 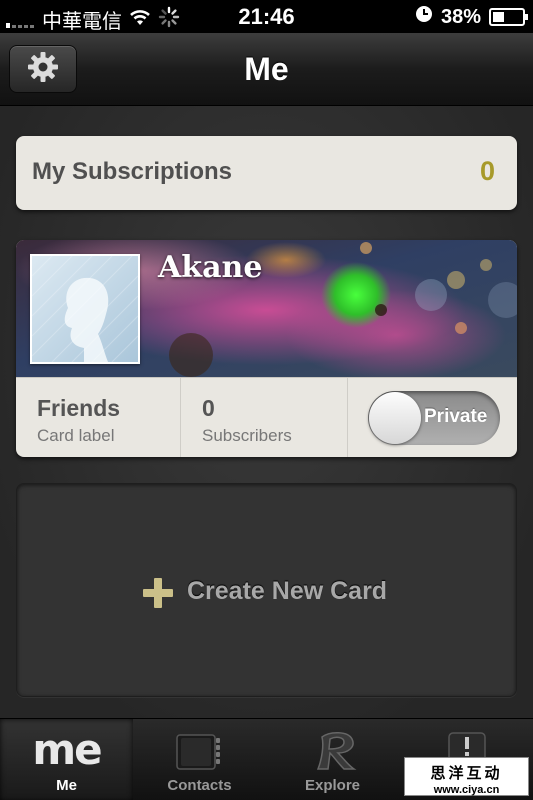 What do you see at coordinates (266, 16) in the screenshot?
I see `status-bar: 中華電信 21:46 38%` at bounding box center [266, 16].